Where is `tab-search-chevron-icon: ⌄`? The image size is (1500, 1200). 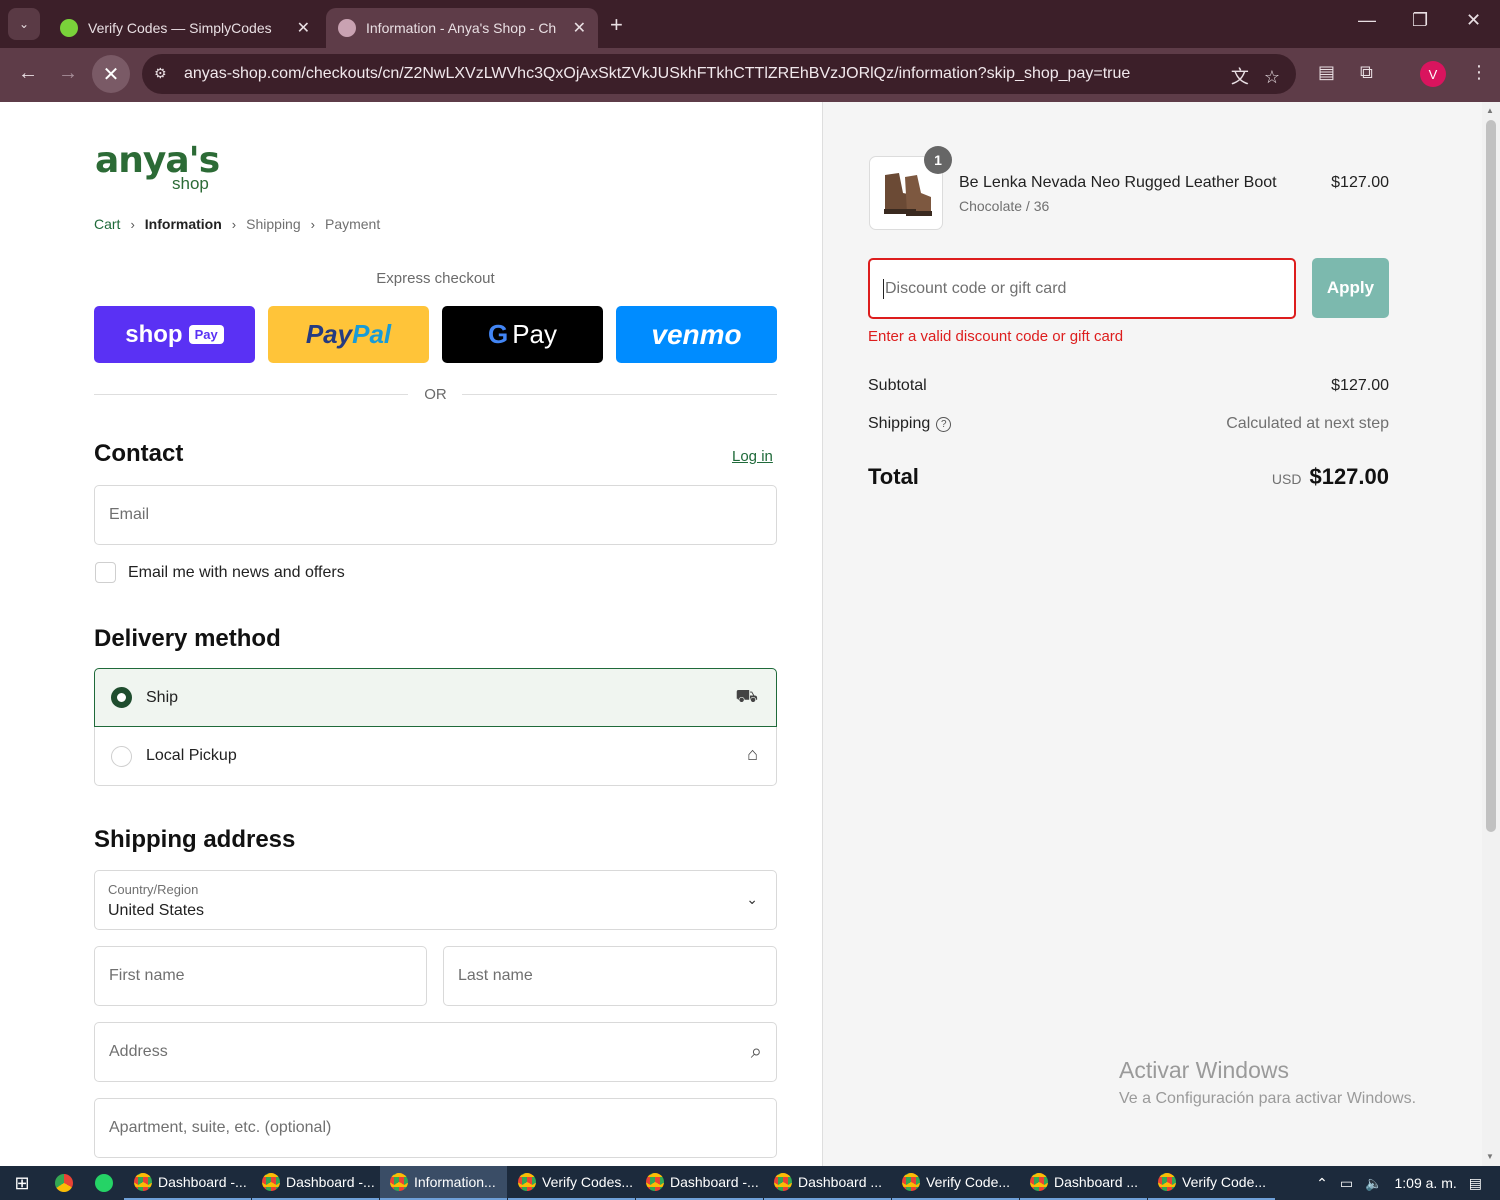 tab-search-chevron-icon: ⌄ is located at coordinates (24, 24).